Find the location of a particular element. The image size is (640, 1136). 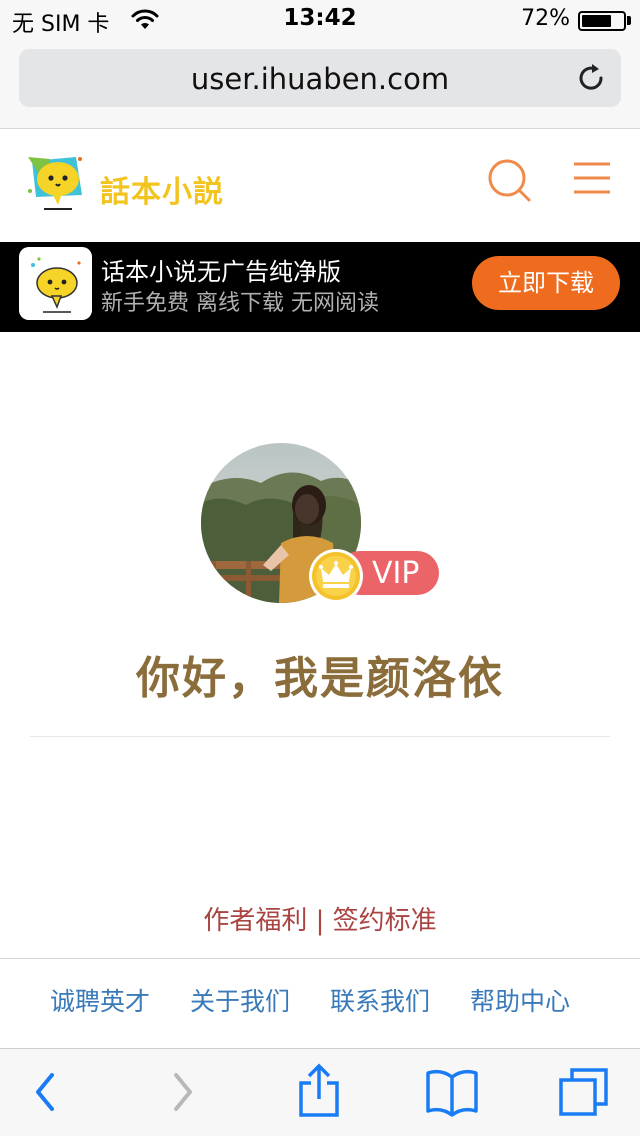

footer-link-contact: 联系我们 is located at coordinates (380, 1000).